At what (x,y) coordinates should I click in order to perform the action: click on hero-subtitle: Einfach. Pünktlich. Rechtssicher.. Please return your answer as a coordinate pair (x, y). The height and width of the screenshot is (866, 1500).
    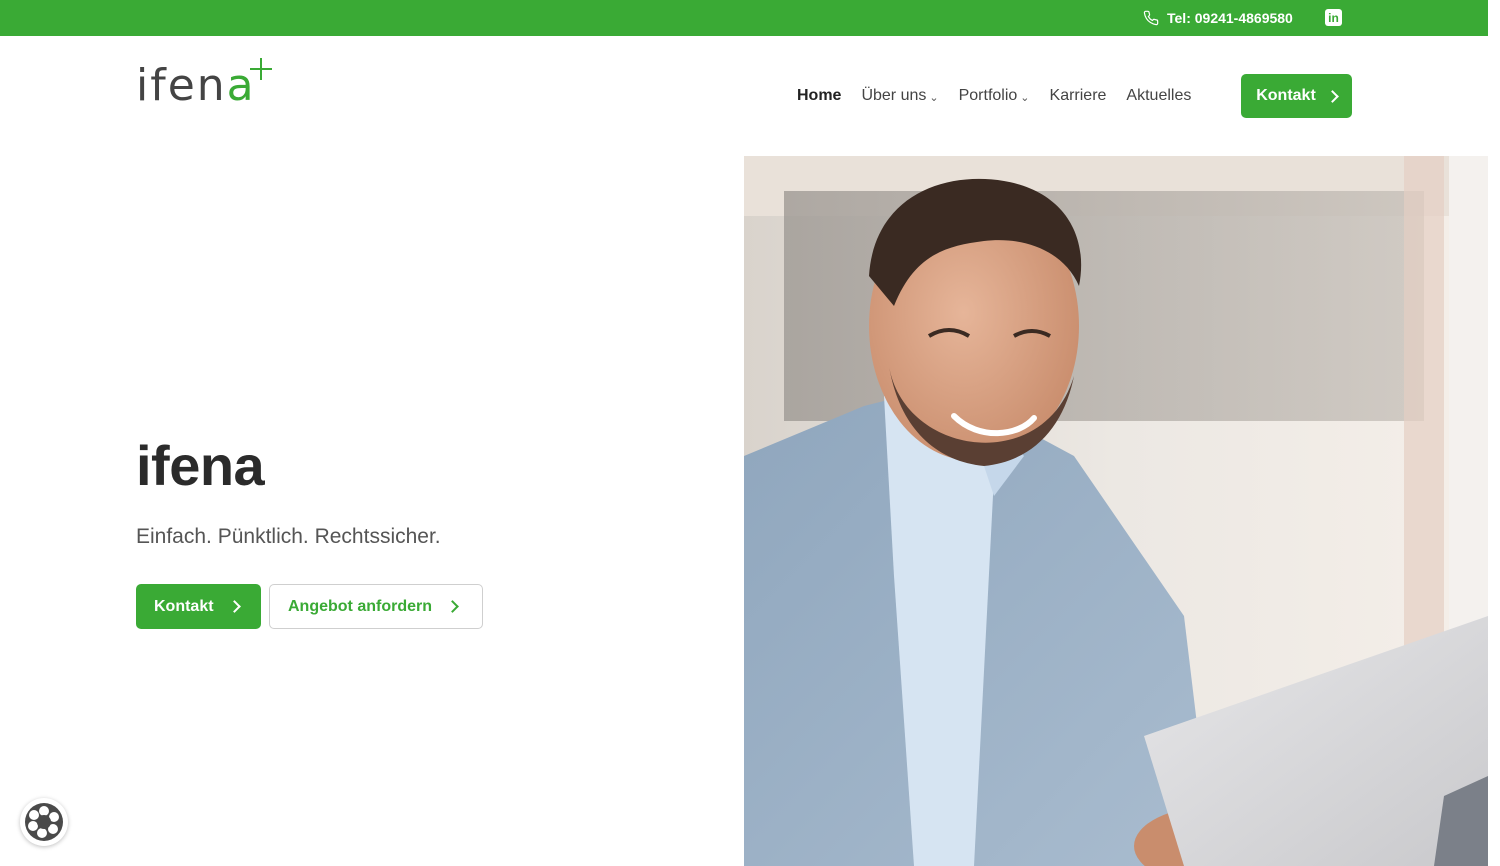
    Looking at the image, I should click on (288, 536).